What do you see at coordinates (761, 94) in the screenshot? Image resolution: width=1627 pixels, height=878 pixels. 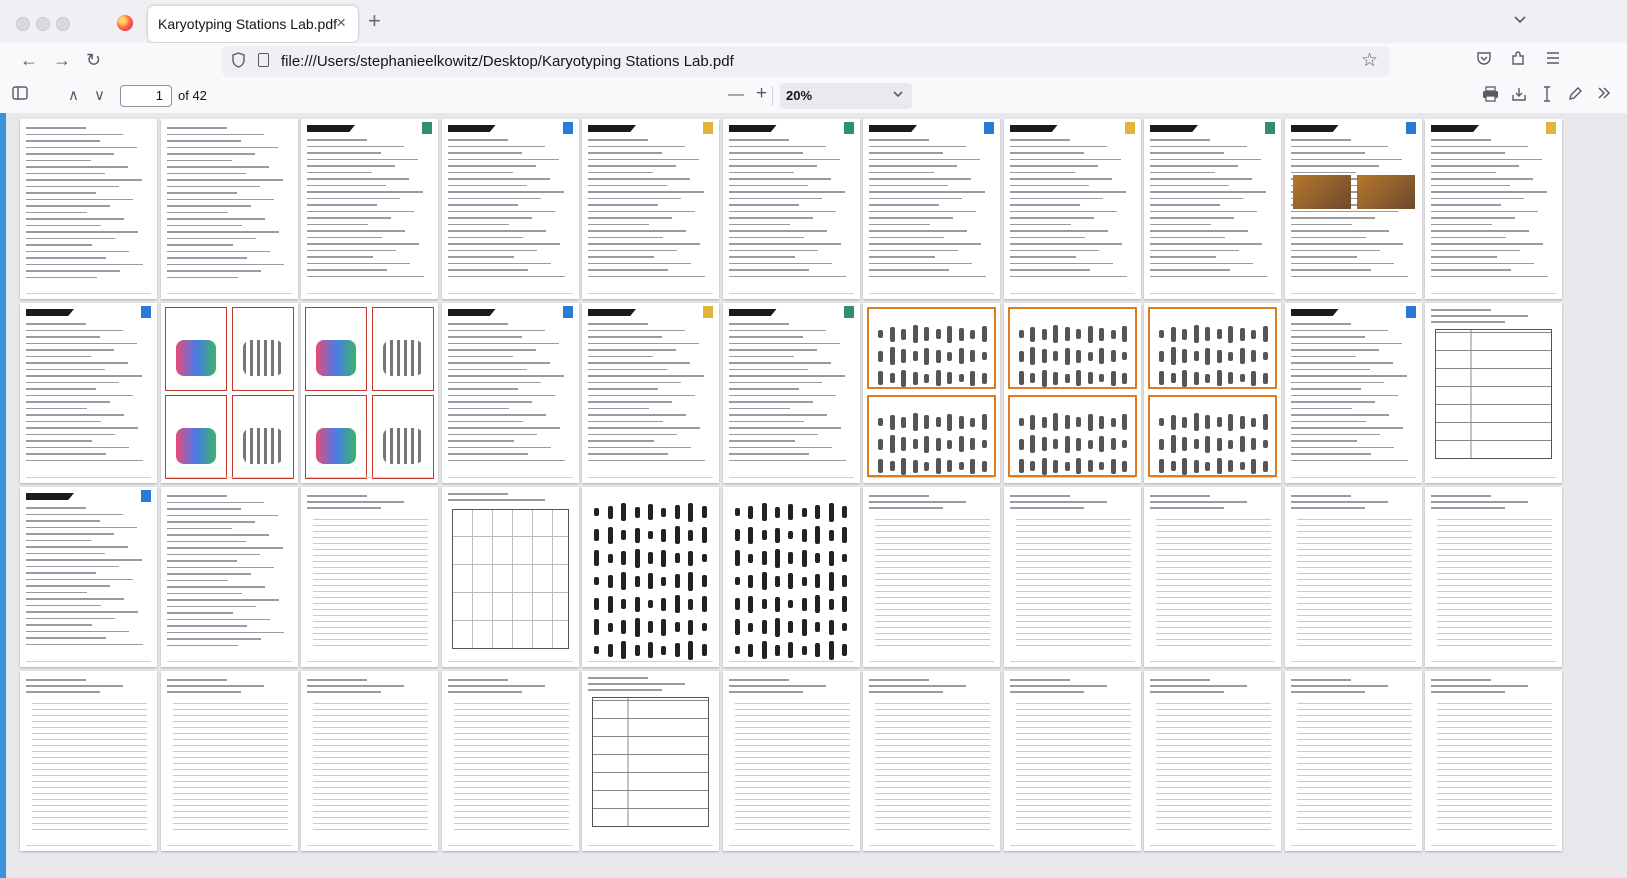 I see `zoom-in-button: +` at bounding box center [761, 94].